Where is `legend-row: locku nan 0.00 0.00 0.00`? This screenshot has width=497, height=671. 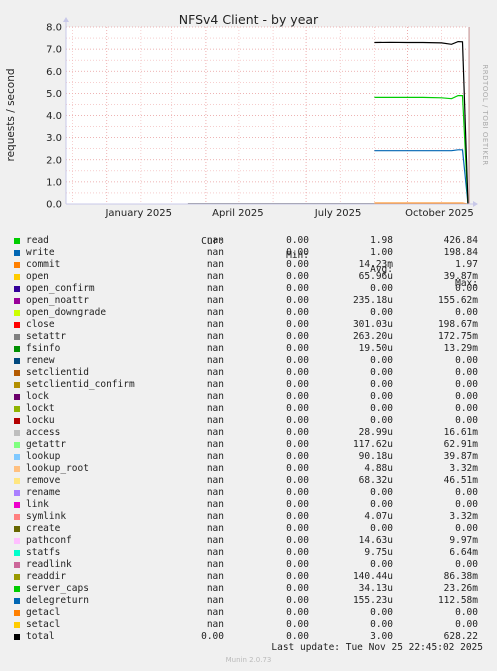
legend-row: locku nan 0.00 0.00 0.00 is located at coordinates (248, 421).